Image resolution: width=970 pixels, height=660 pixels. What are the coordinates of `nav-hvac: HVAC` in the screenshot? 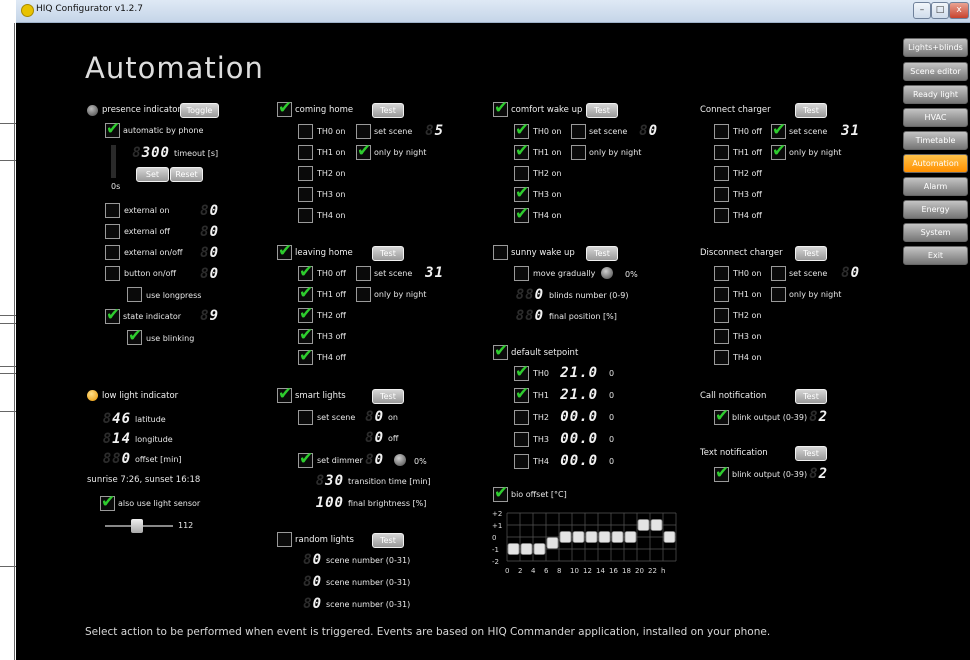 It's located at (935, 117).